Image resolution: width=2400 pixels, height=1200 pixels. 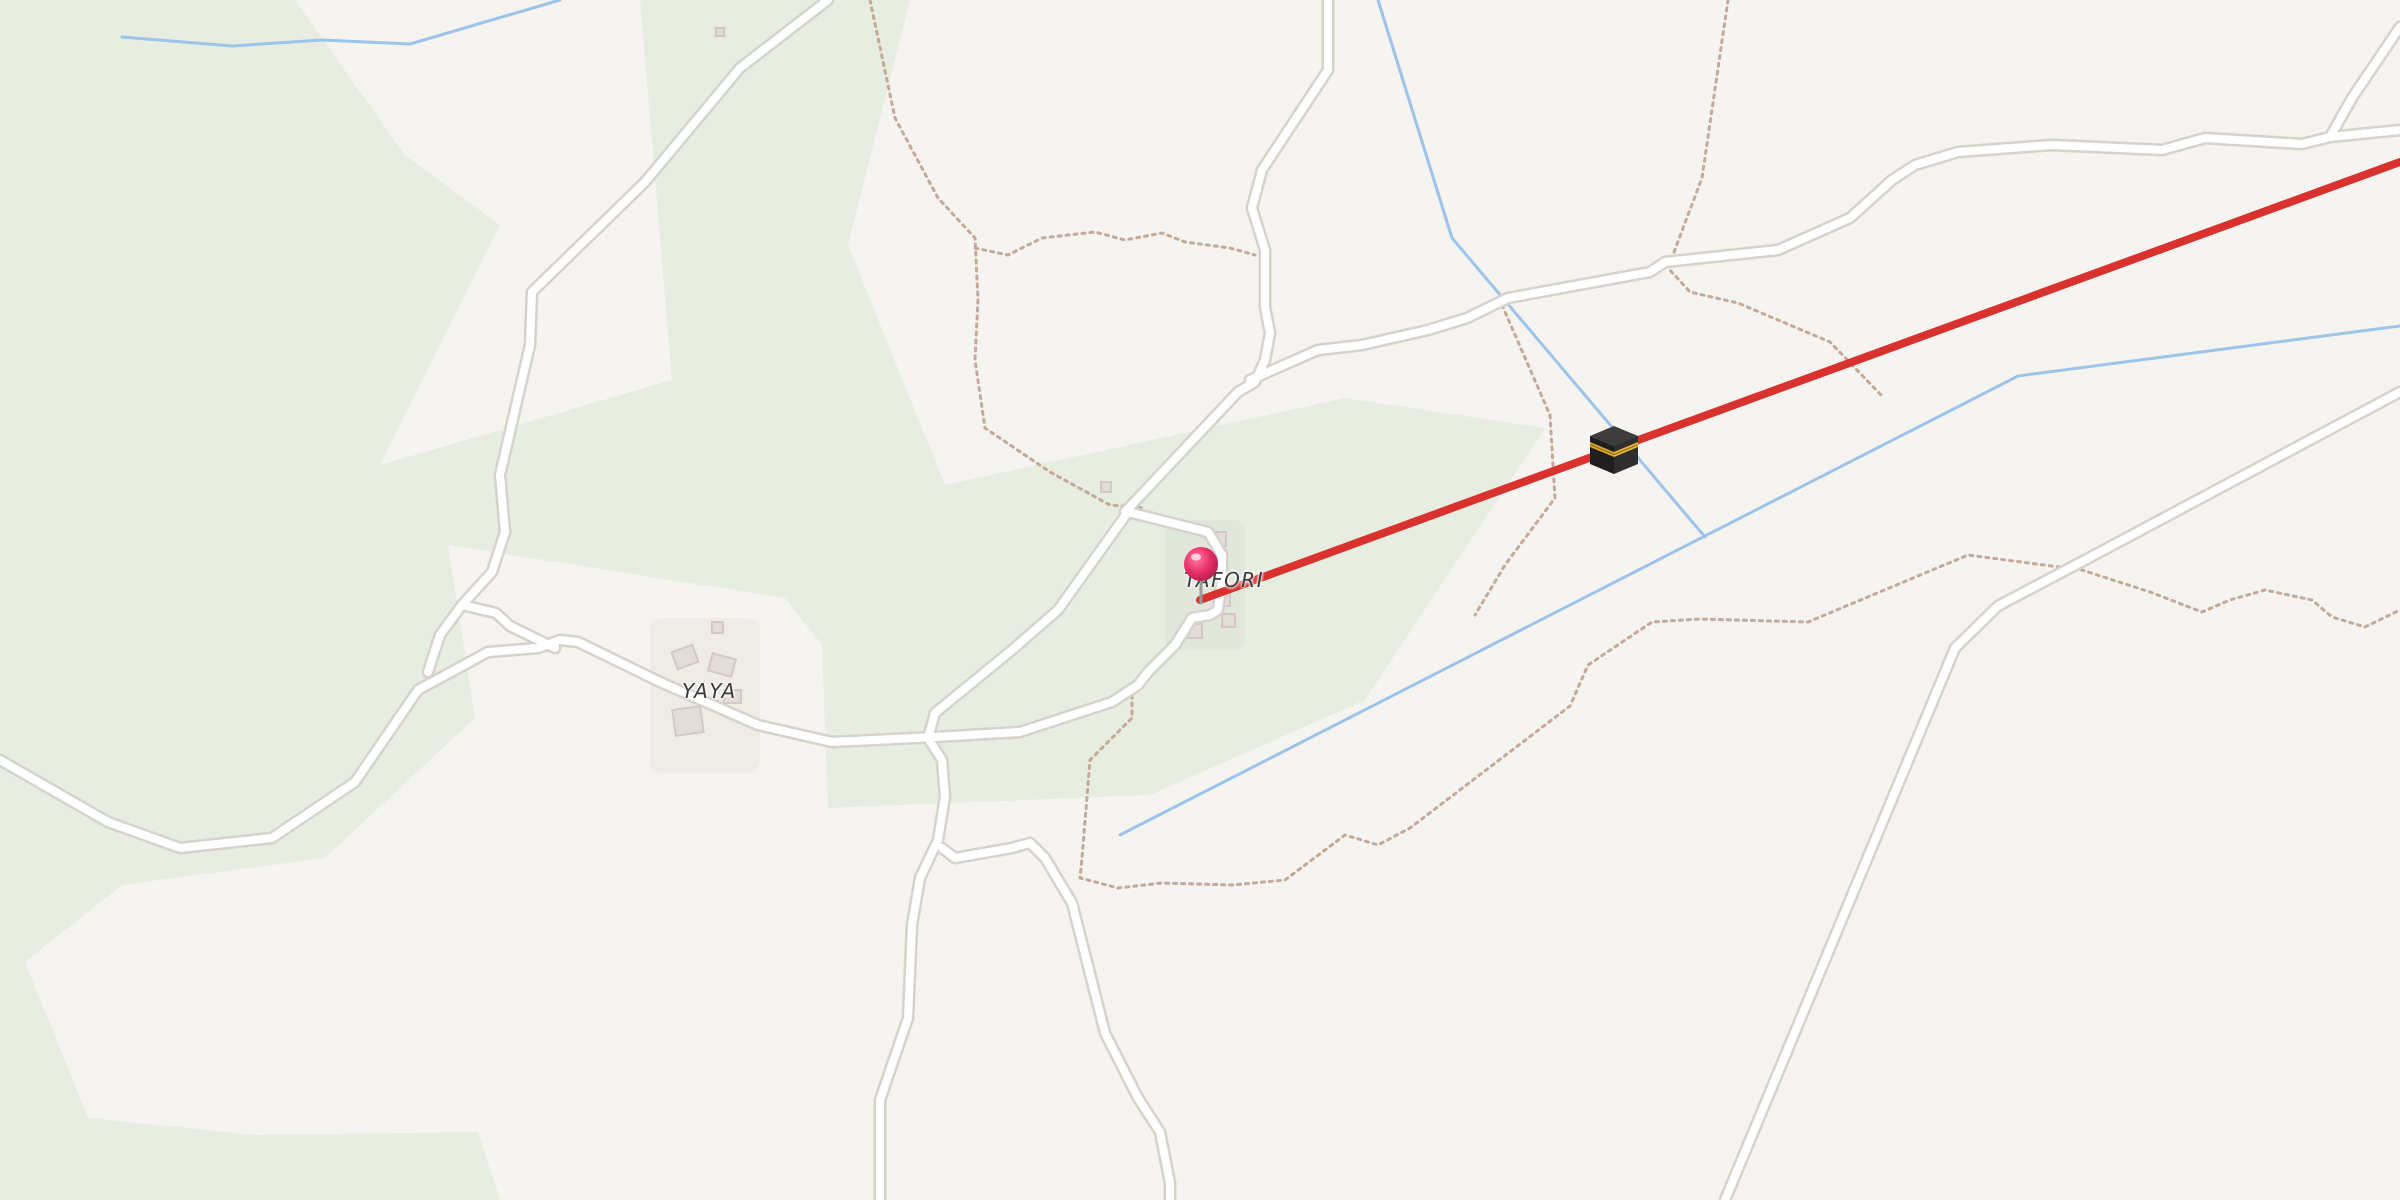 What do you see at coordinates (709, 691) in the screenshot?
I see `place-label-yaya: YAYA` at bounding box center [709, 691].